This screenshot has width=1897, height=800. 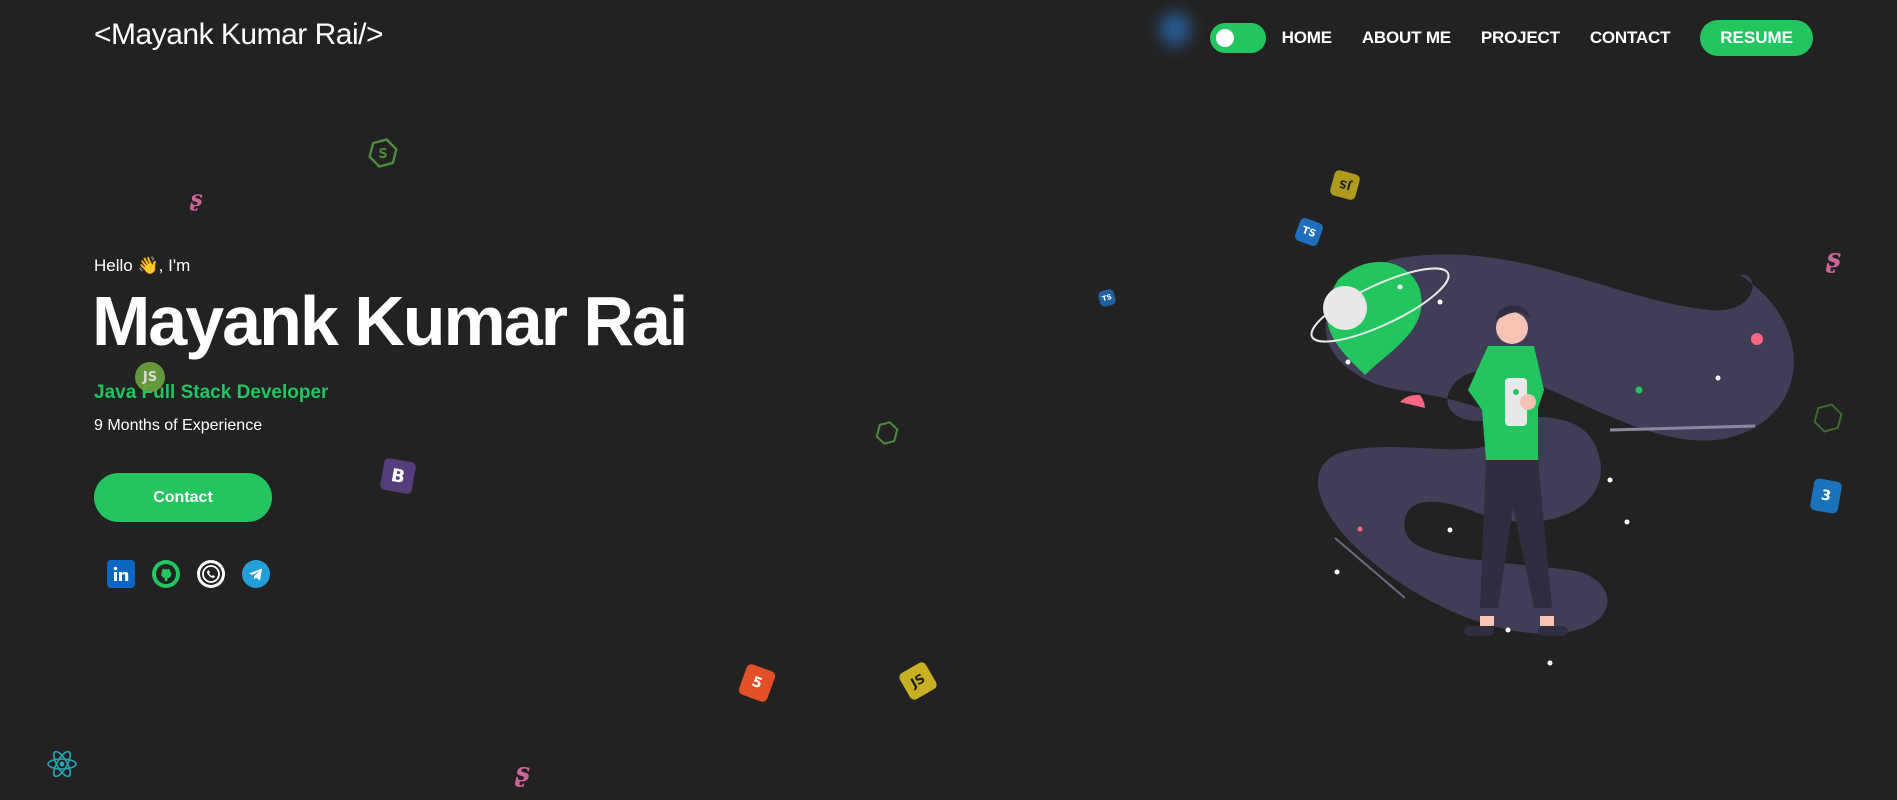 What do you see at coordinates (256, 574) in the screenshot?
I see `telegram-icon` at bounding box center [256, 574].